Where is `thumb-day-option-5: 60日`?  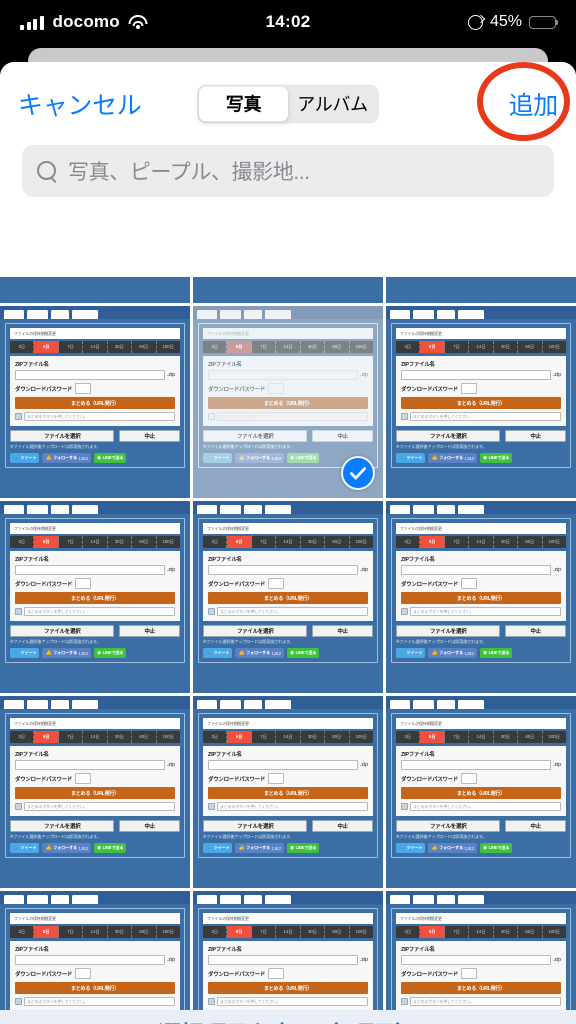
thumb-day-option-5: 60日 is located at coordinates (530, 347).